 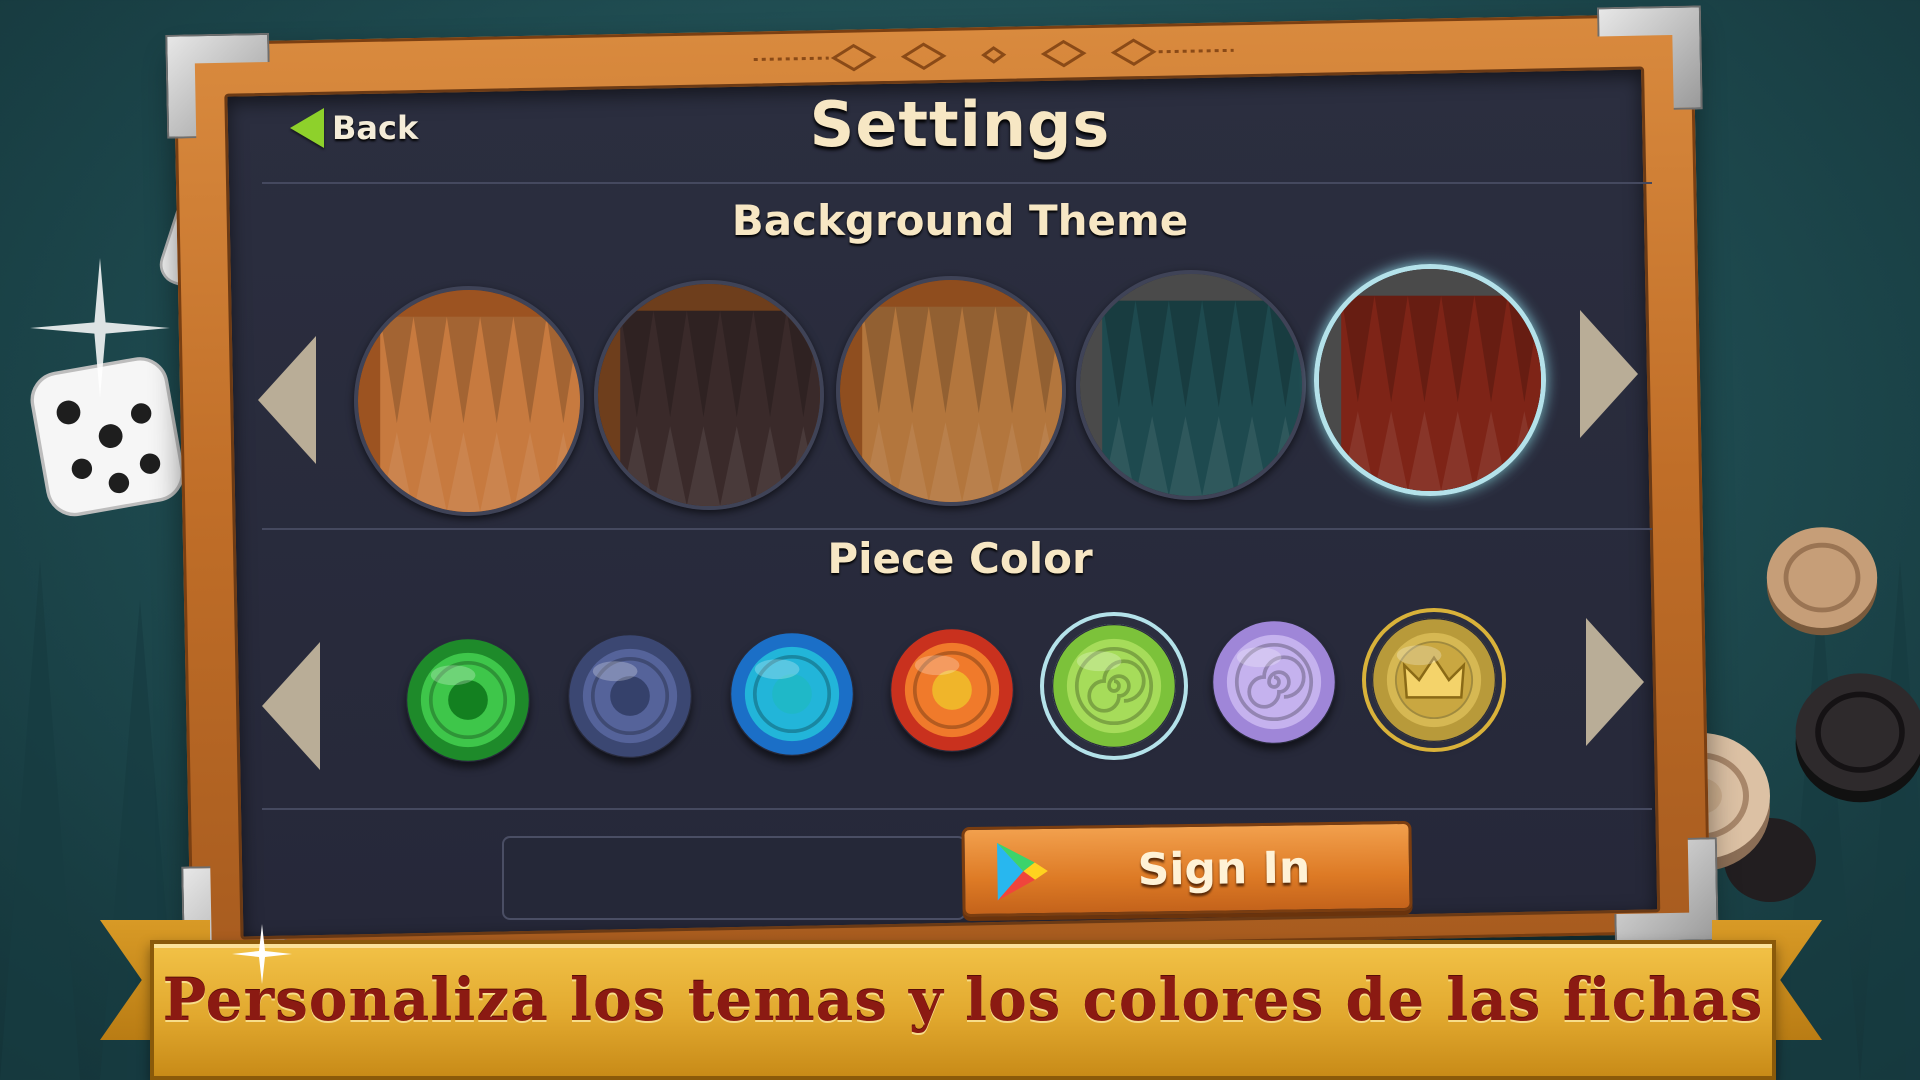 What do you see at coordinates (1609, 374) in the screenshot?
I see `theme-next-arrow` at bounding box center [1609, 374].